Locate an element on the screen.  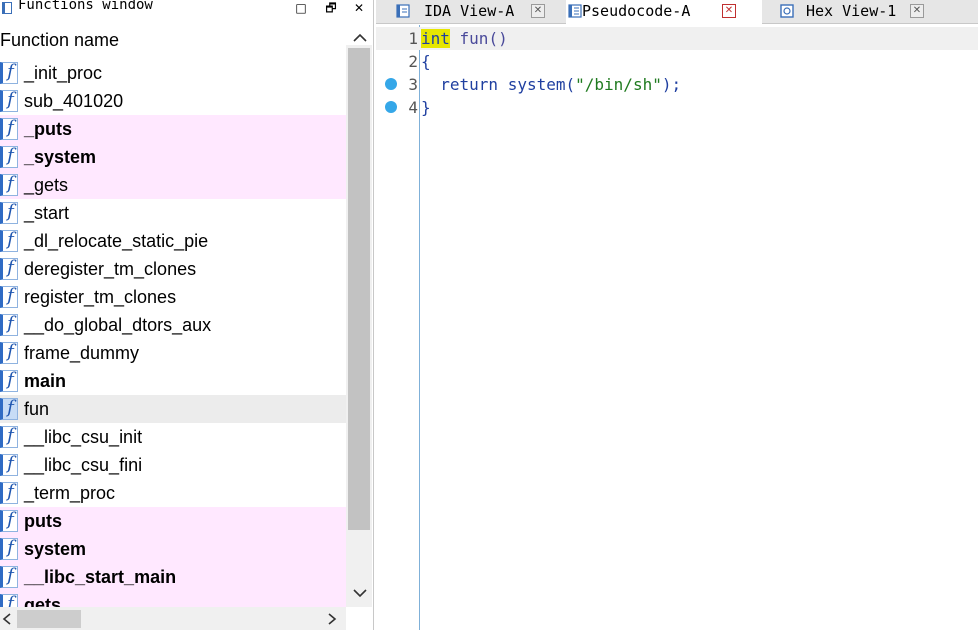
open-paren: ( is located at coordinates (570, 84).